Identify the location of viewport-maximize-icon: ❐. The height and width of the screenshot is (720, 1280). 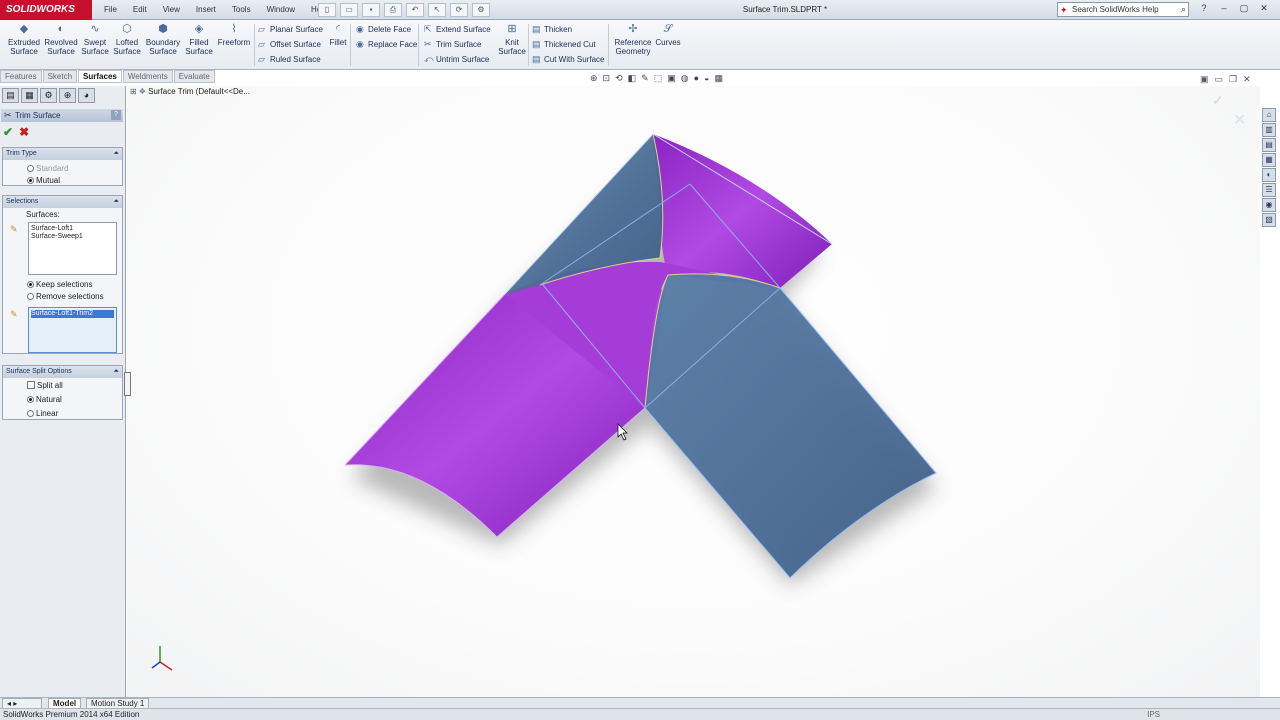
(1233, 79).